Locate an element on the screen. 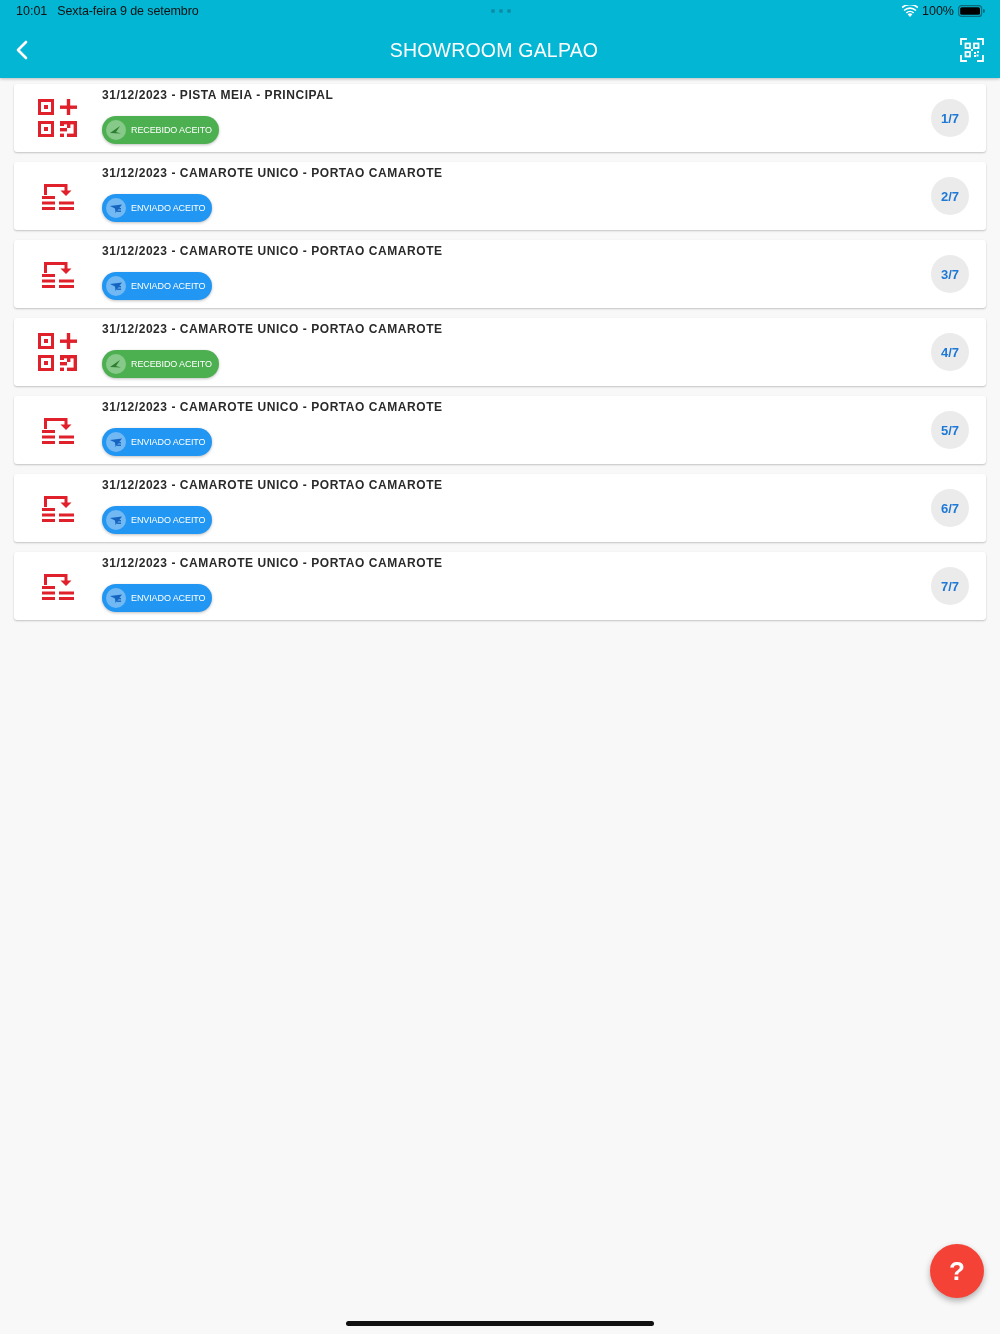 This screenshot has width=1000, height=1334. battery-percentage: 100% is located at coordinates (938, 11).